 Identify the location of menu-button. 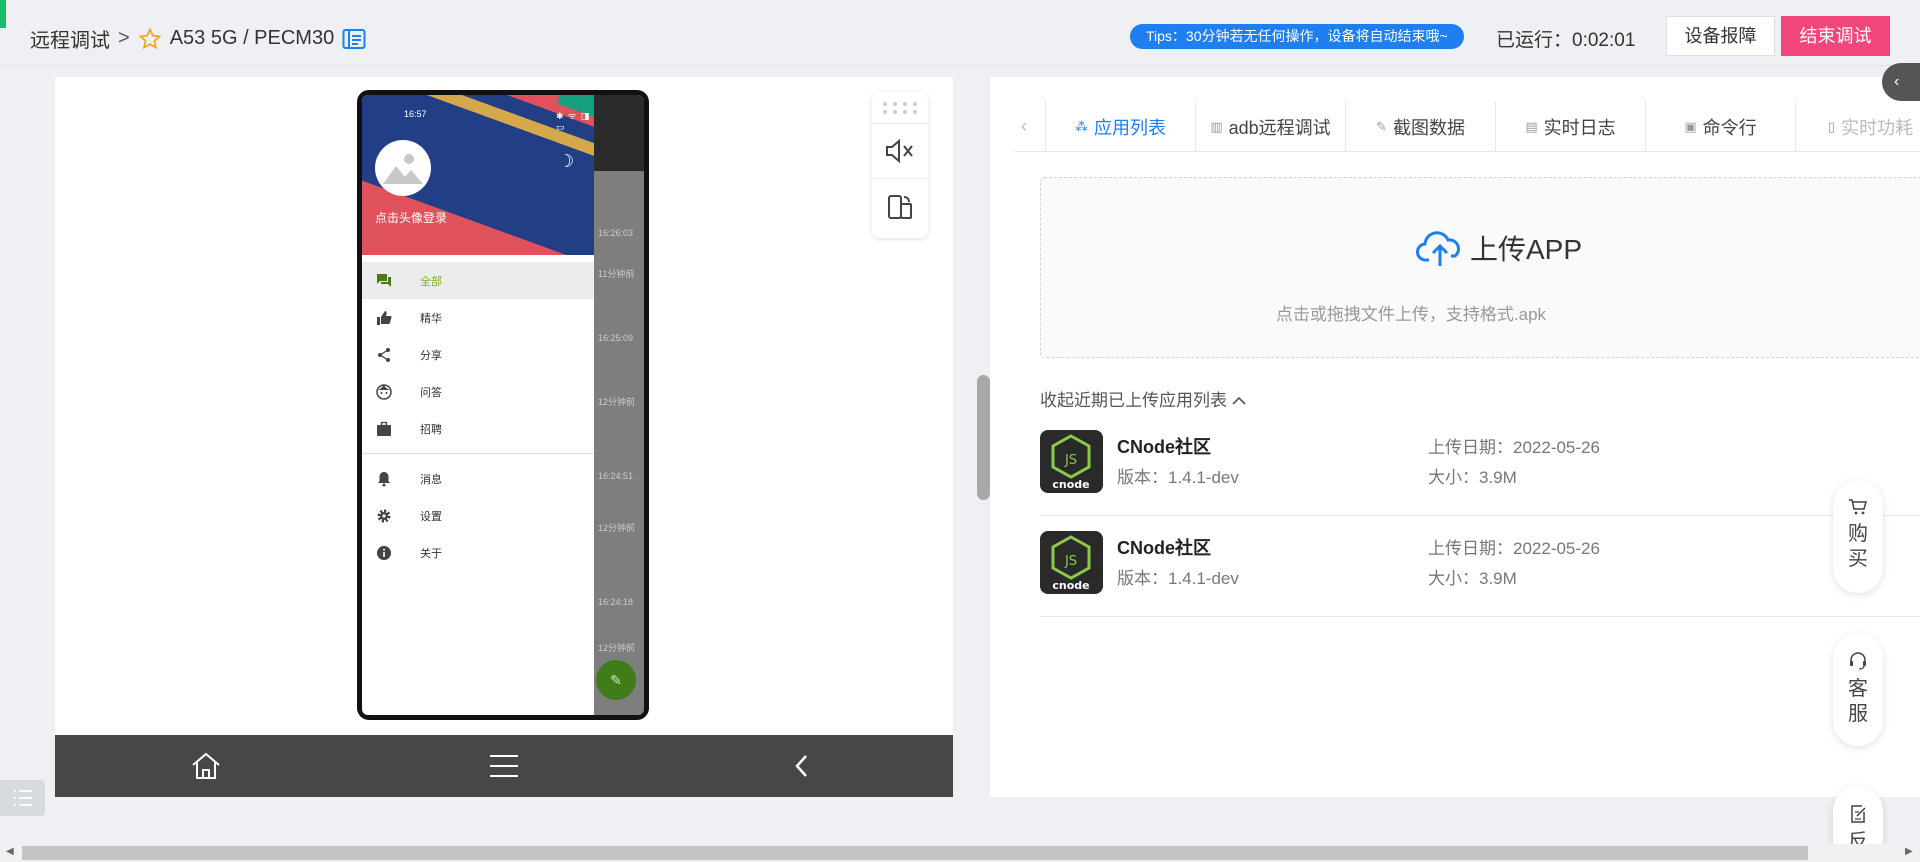
(504, 766).